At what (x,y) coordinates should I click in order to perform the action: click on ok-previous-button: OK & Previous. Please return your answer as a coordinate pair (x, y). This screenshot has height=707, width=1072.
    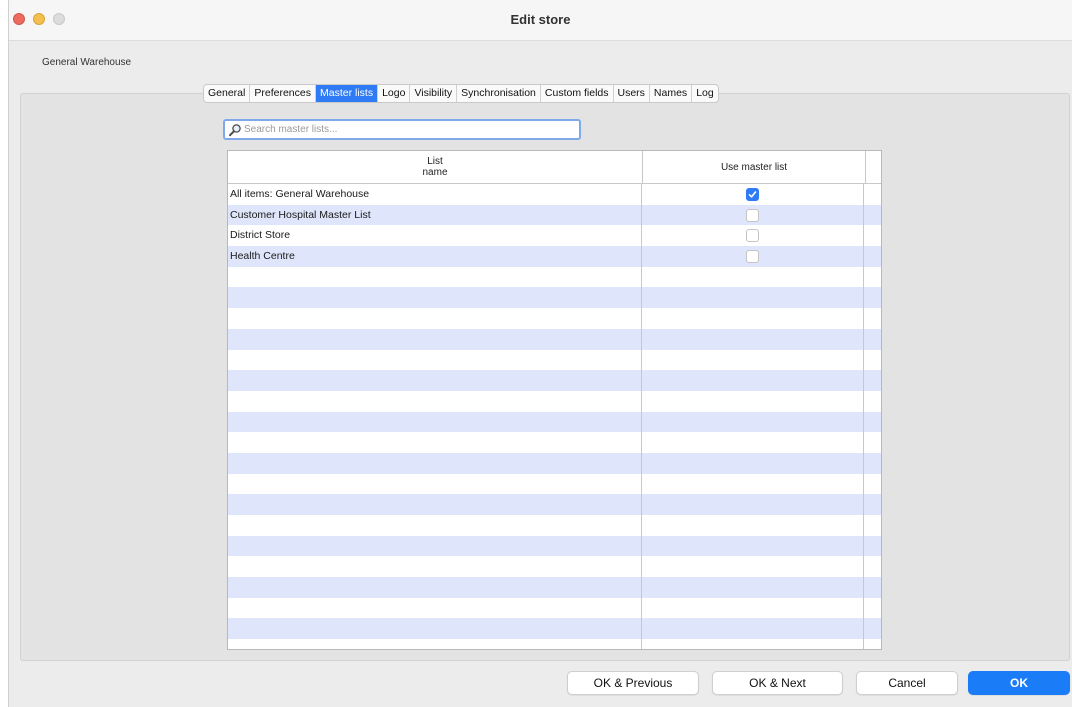
    Looking at the image, I should click on (633, 683).